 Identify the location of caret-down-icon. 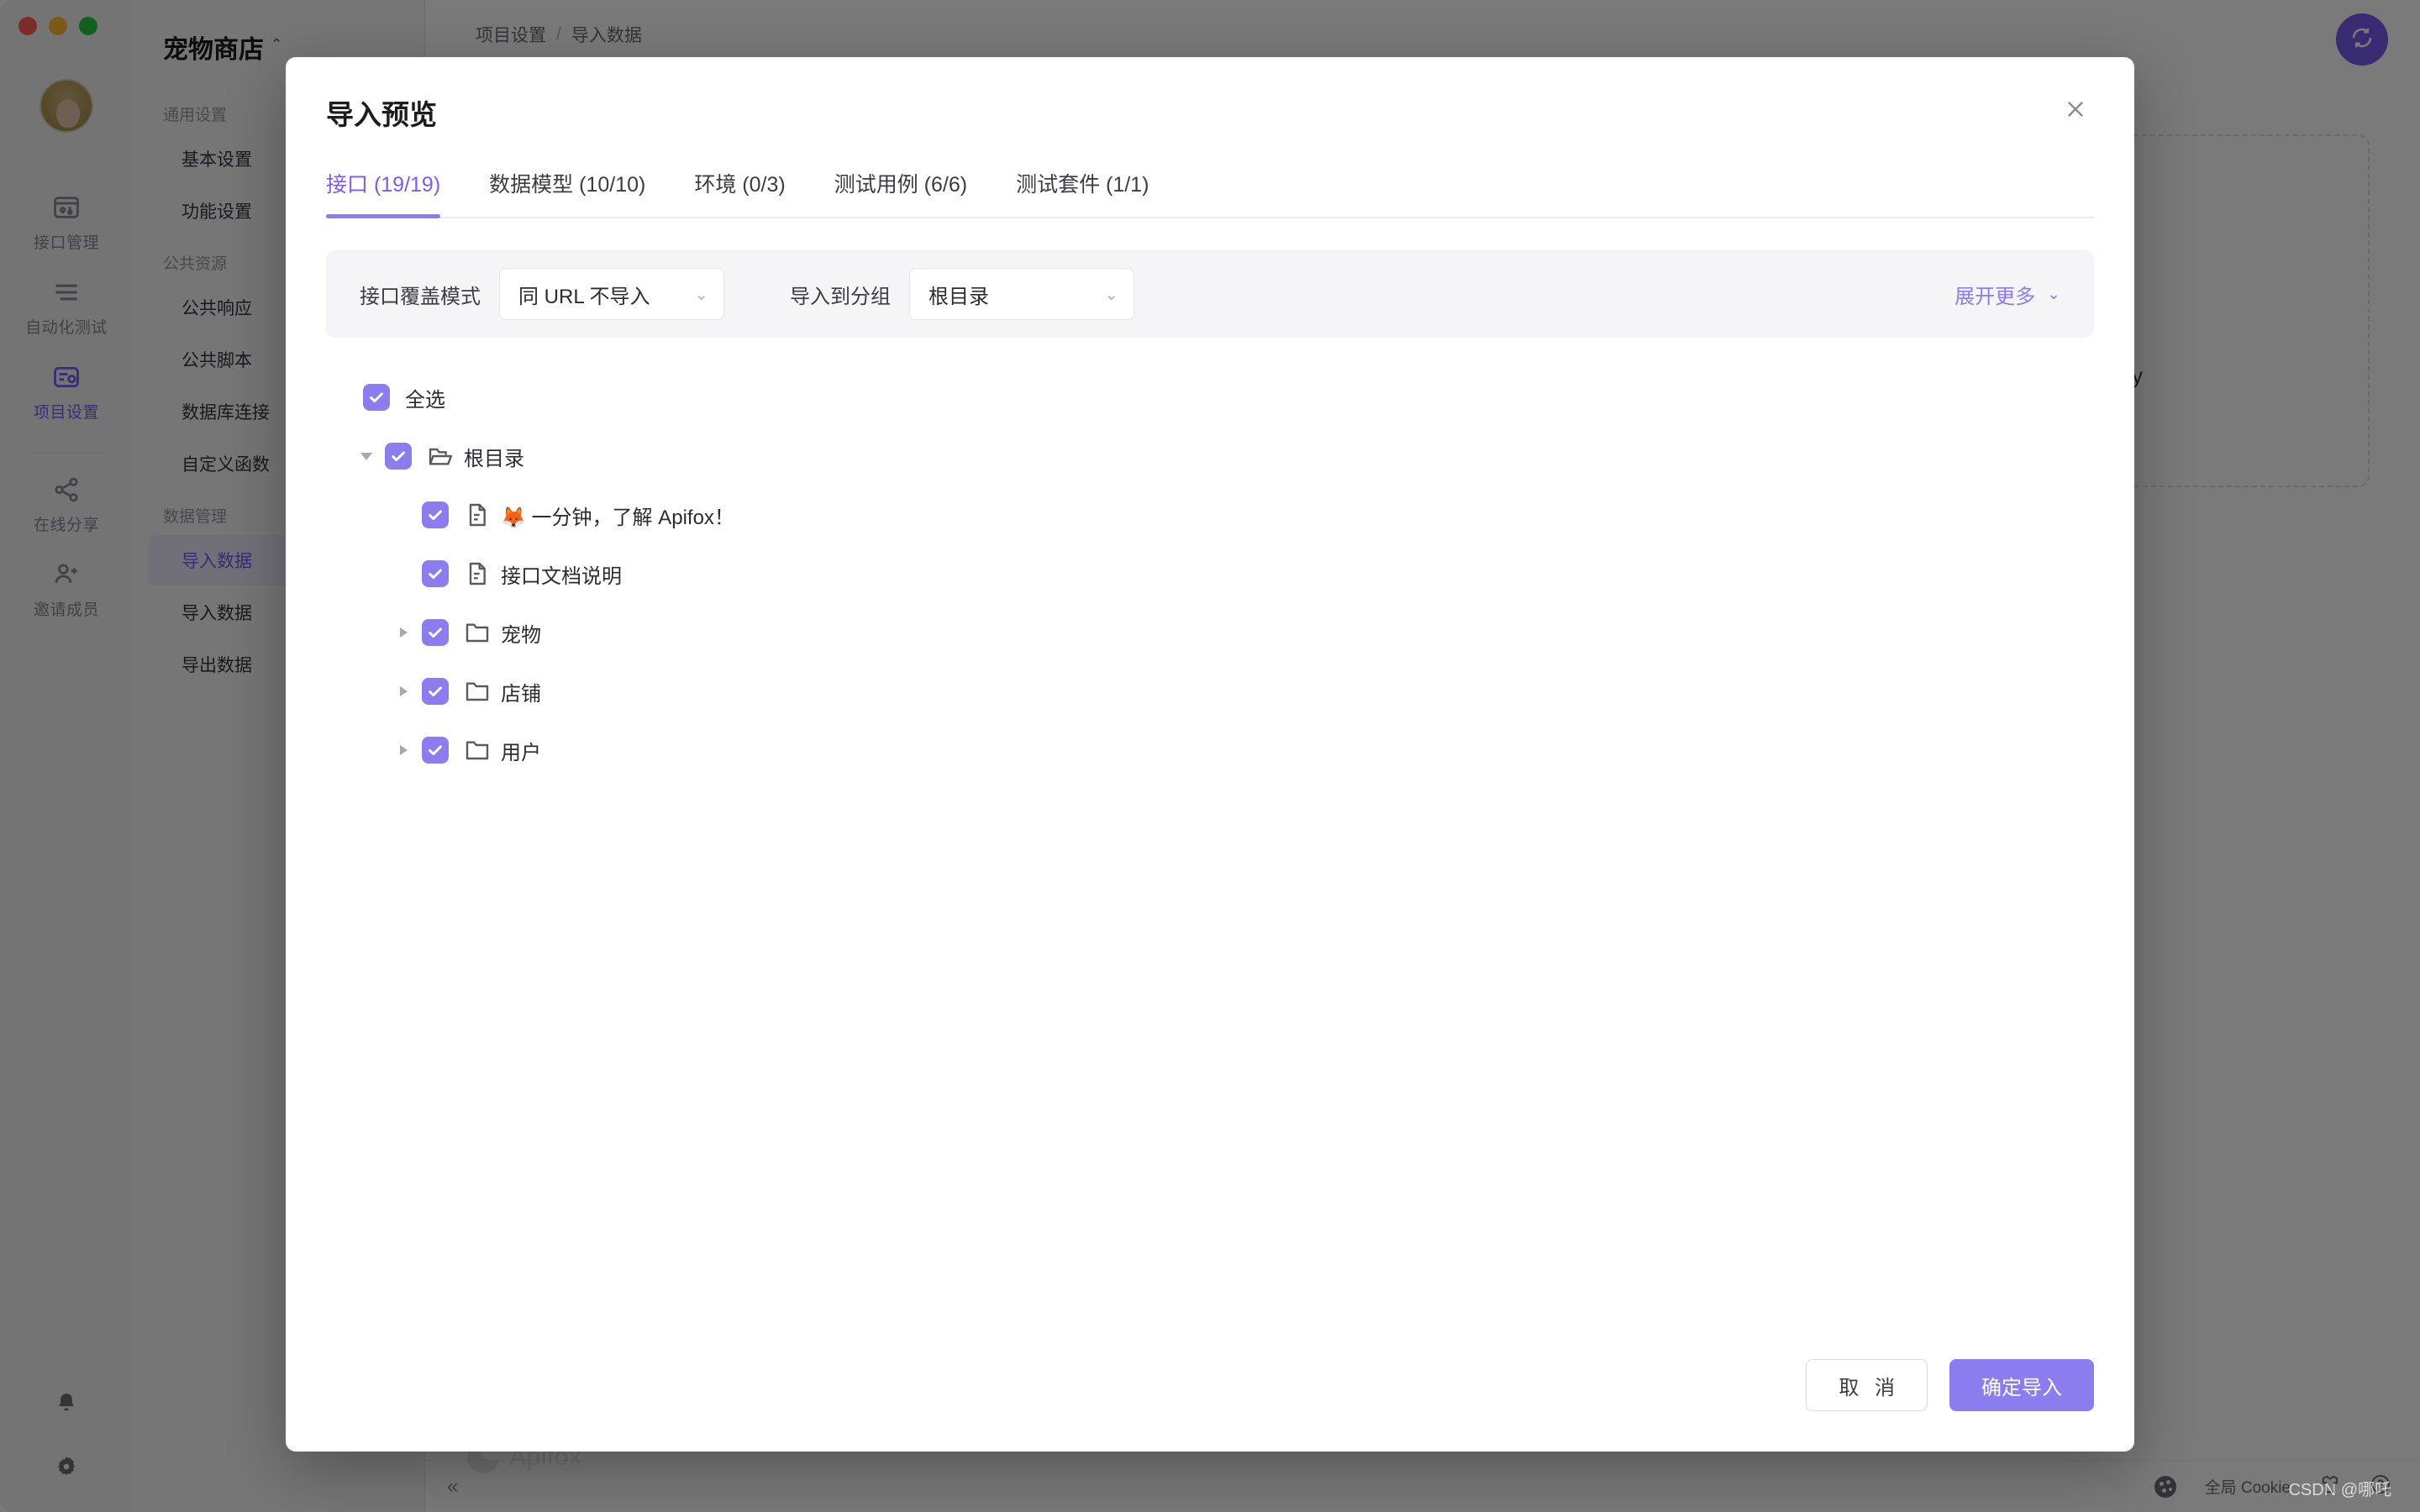
(366, 456).